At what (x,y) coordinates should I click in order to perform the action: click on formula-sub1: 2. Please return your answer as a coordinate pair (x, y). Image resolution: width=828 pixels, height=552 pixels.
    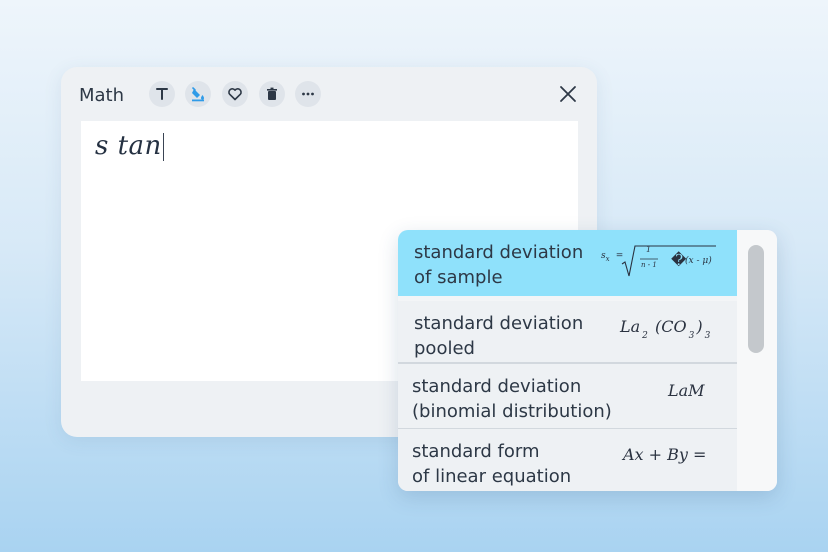
    Looking at the image, I should click on (645, 336).